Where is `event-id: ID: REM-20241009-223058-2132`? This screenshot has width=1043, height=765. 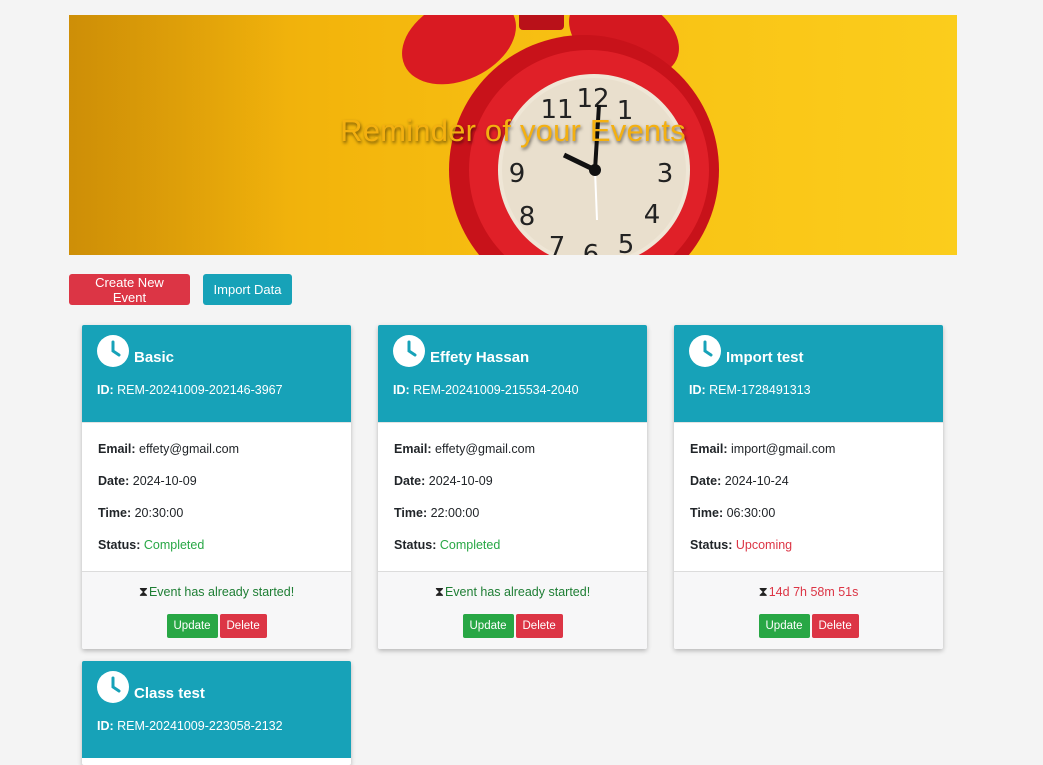
event-id: ID: REM-20241009-223058-2132 is located at coordinates (190, 726).